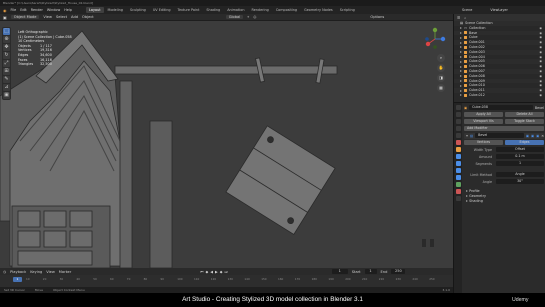  Describe the element at coordinates (6, 63) in the screenshot. I see `scale-icon: ⤢` at that location.